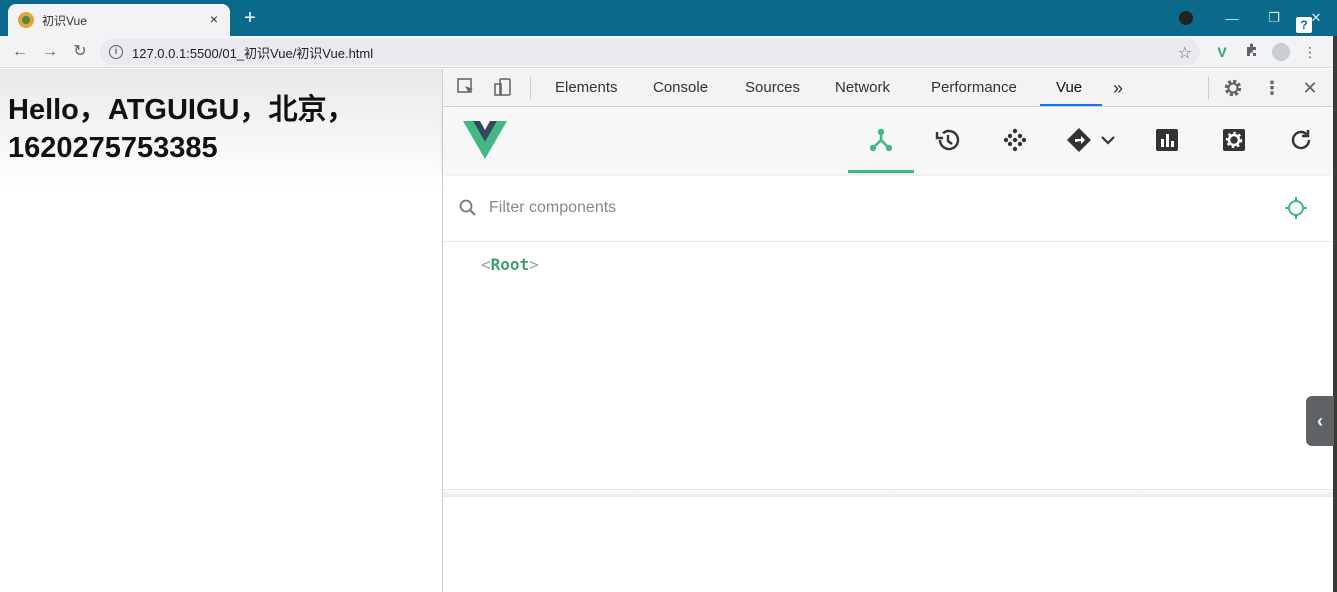 This screenshot has width=1337, height=592. What do you see at coordinates (1301, 140) in the screenshot?
I see `refresh-icon` at bounding box center [1301, 140].